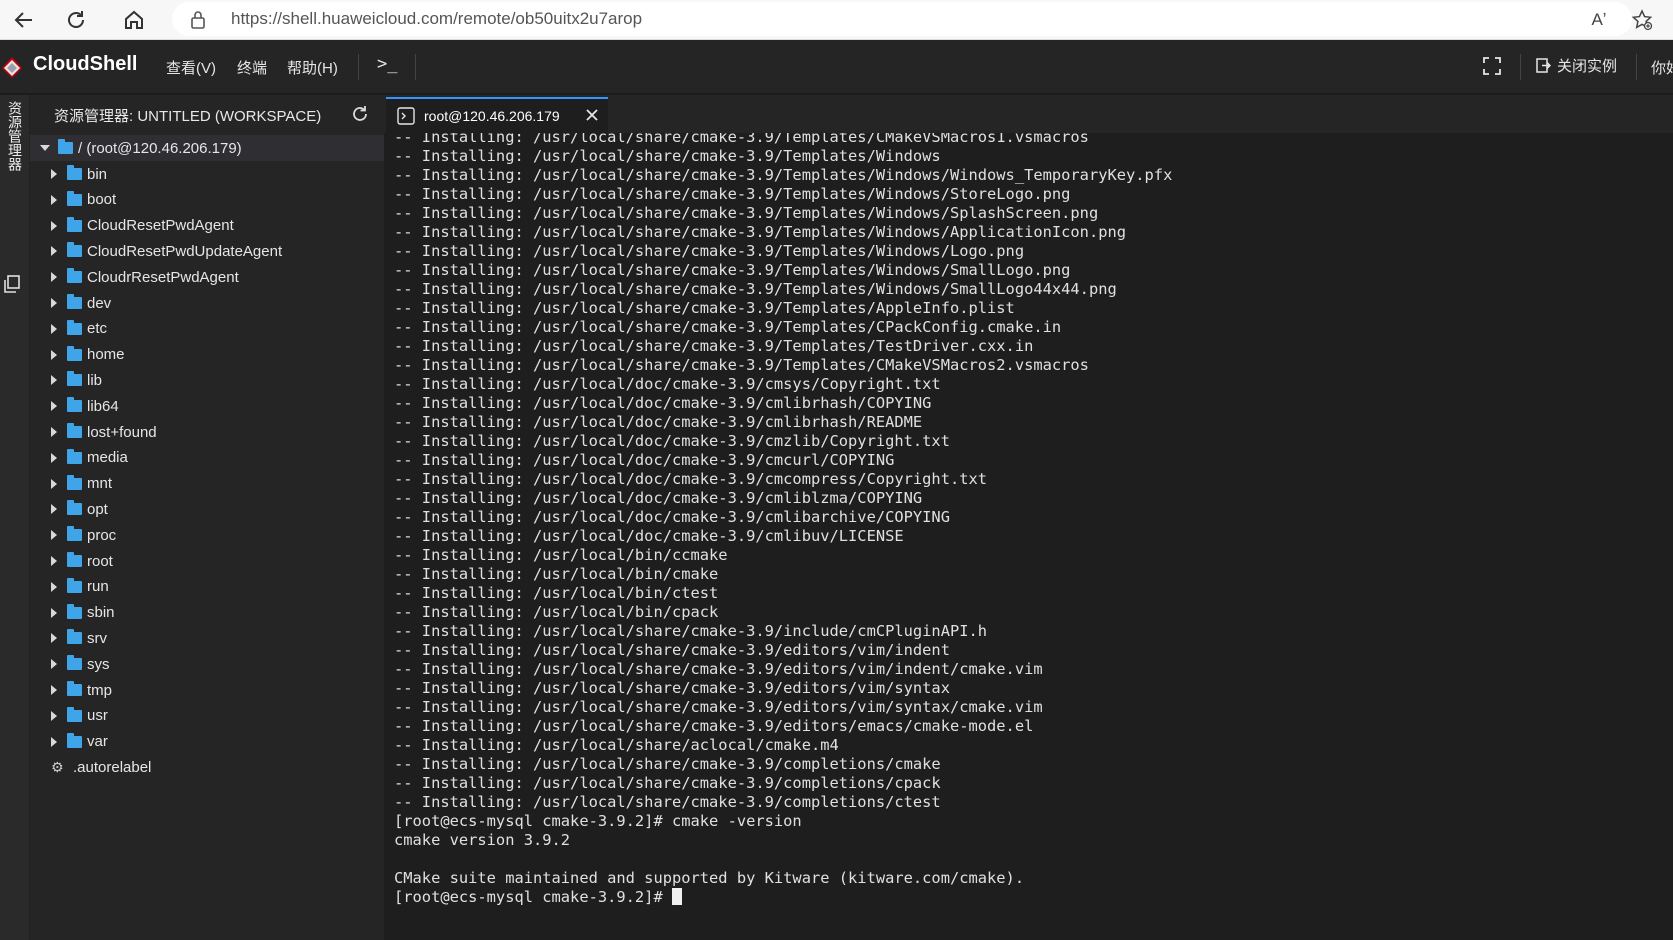 This screenshot has width=1673, height=940. What do you see at coordinates (134, 20) in the screenshot?
I see `home-icon` at bounding box center [134, 20].